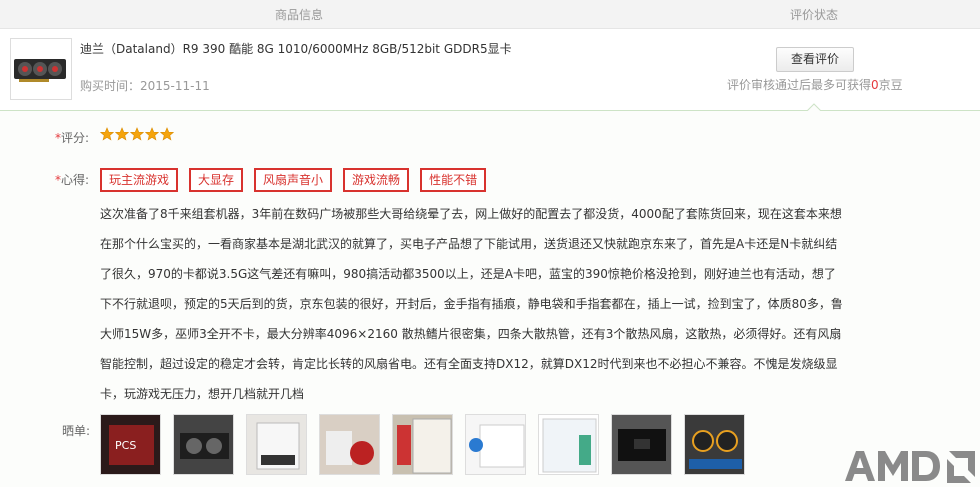 The image size is (980, 487). Describe the element at coordinates (814, 15) in the screenshot. I see `header-review-status: 评价状态` at that location.